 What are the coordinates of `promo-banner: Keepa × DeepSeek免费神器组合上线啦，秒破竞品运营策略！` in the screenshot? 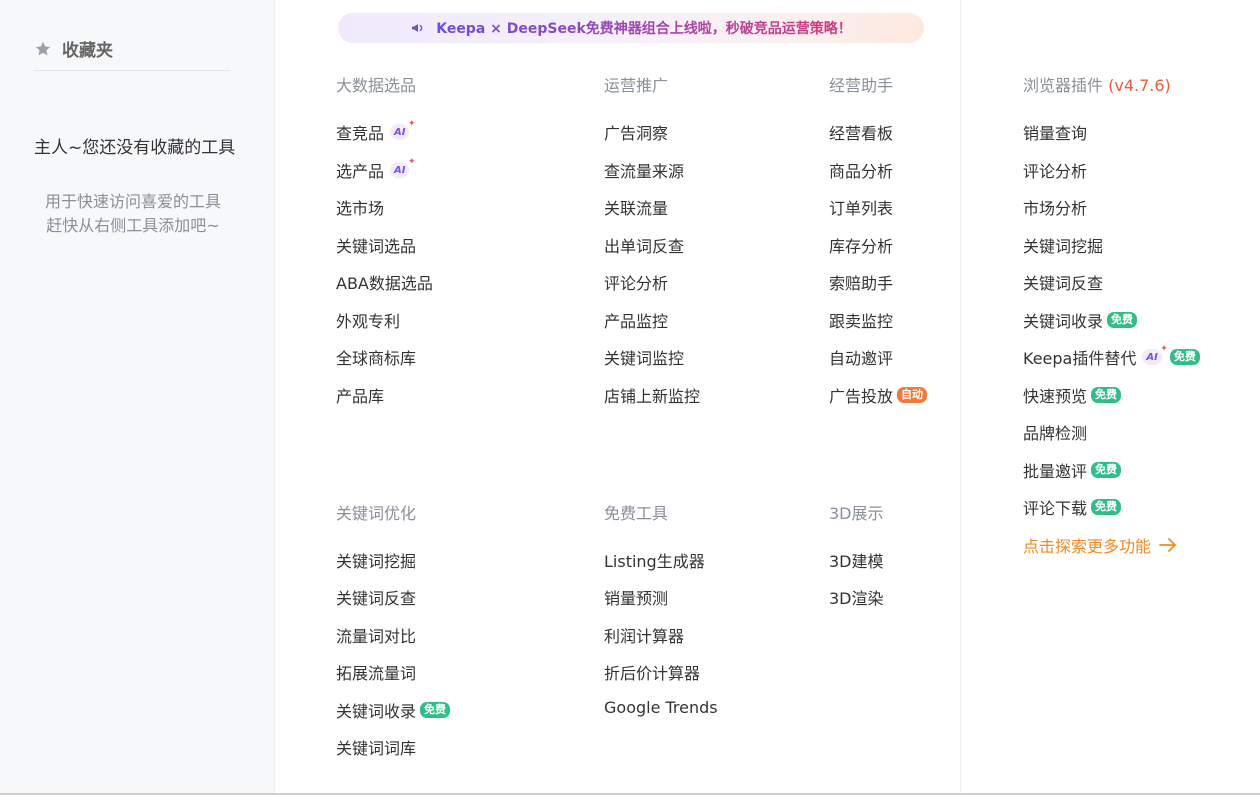 It's located at (631, 28).